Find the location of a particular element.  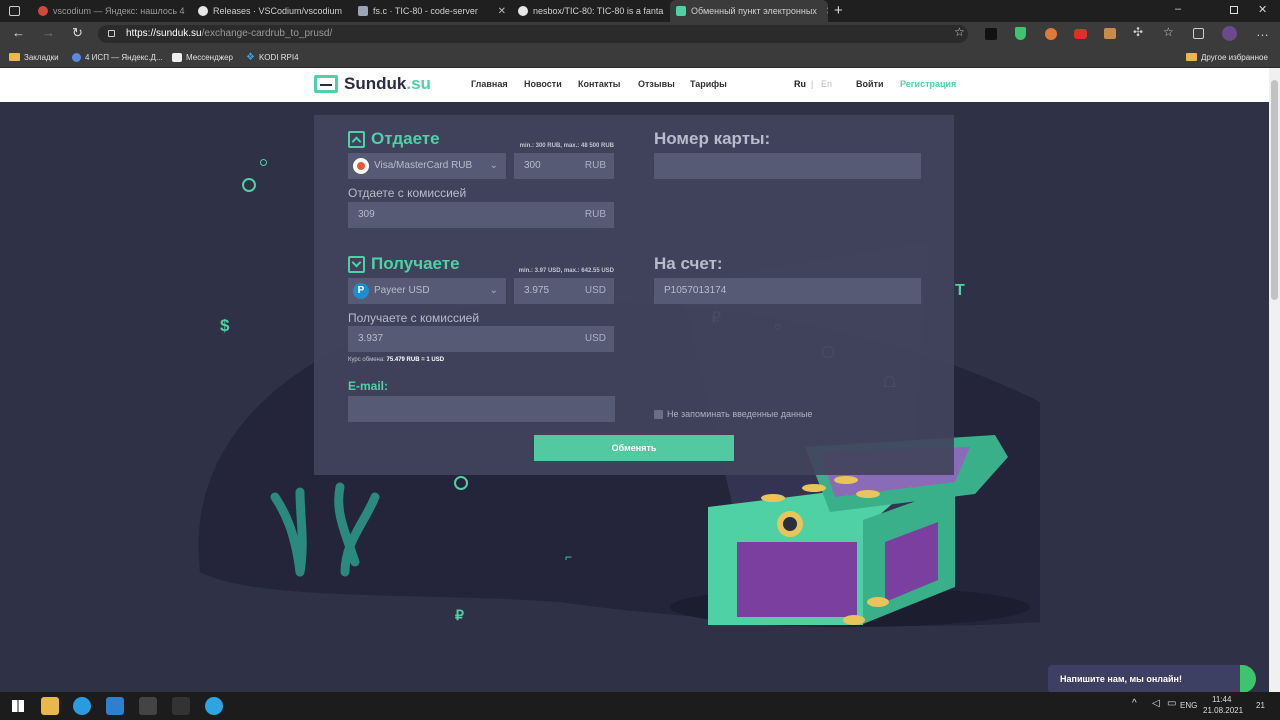

receive-currency-label: Payeer USD is located at coordinates (402, 290).